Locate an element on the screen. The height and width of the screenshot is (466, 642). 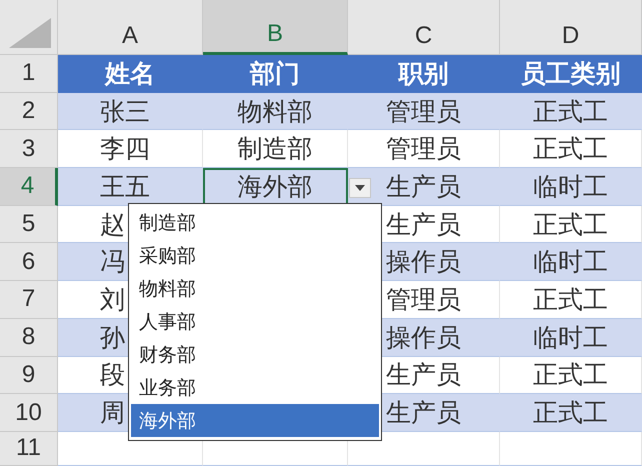
table-cell: 物料部 is located at coordinates (275, 111).